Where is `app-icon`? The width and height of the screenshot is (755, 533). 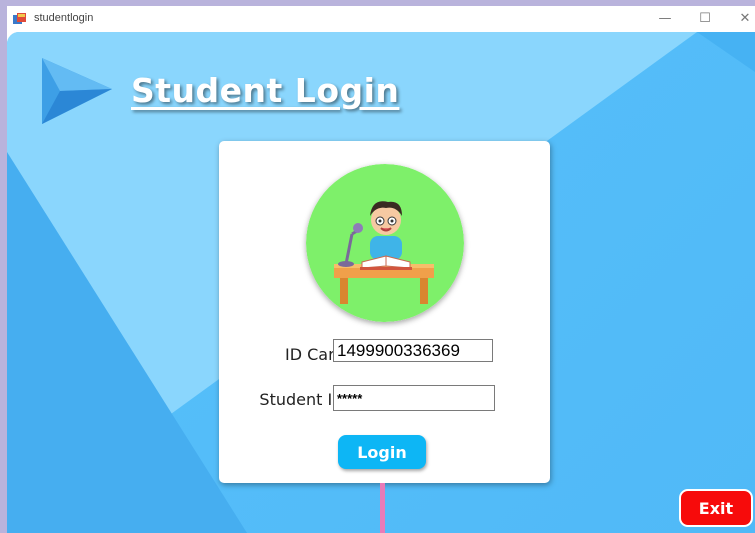
app-icon is located at coordinates (19, 18).